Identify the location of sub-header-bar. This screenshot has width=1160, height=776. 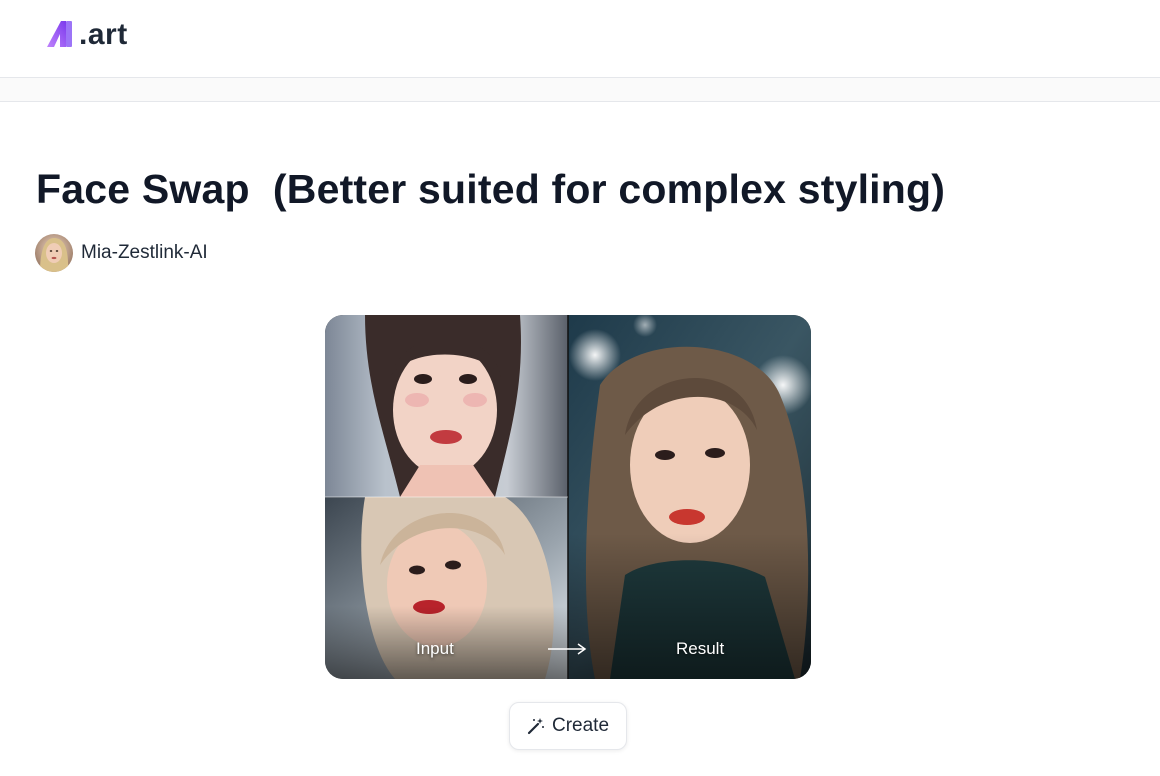
(580, 90).